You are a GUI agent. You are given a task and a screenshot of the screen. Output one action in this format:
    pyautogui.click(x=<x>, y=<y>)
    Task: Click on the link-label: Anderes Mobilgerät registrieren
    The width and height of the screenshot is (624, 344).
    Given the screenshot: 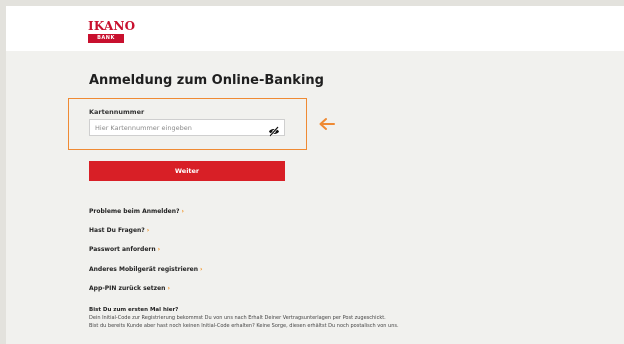 What is the action you would take?
    pyautogui.click(x=144, y=269)
    